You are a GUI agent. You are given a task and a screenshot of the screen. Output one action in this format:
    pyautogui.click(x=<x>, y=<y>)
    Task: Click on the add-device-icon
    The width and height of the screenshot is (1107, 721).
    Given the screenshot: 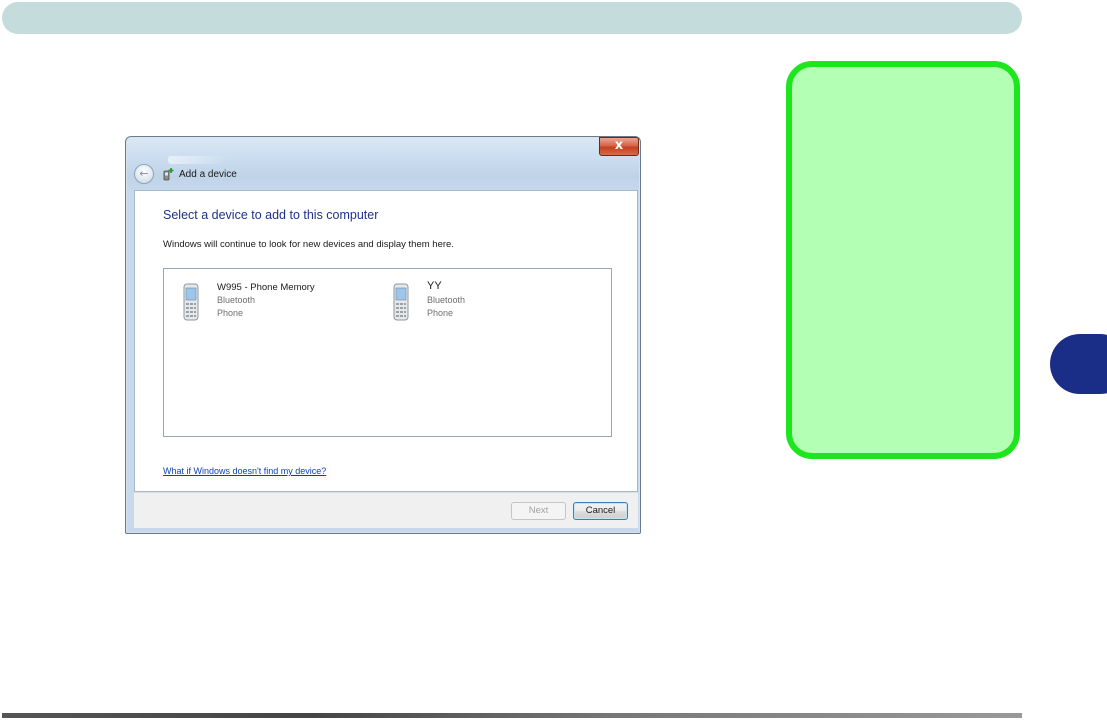 What is the action you would take?
    pyautogui.click(x=168, y=174)
    